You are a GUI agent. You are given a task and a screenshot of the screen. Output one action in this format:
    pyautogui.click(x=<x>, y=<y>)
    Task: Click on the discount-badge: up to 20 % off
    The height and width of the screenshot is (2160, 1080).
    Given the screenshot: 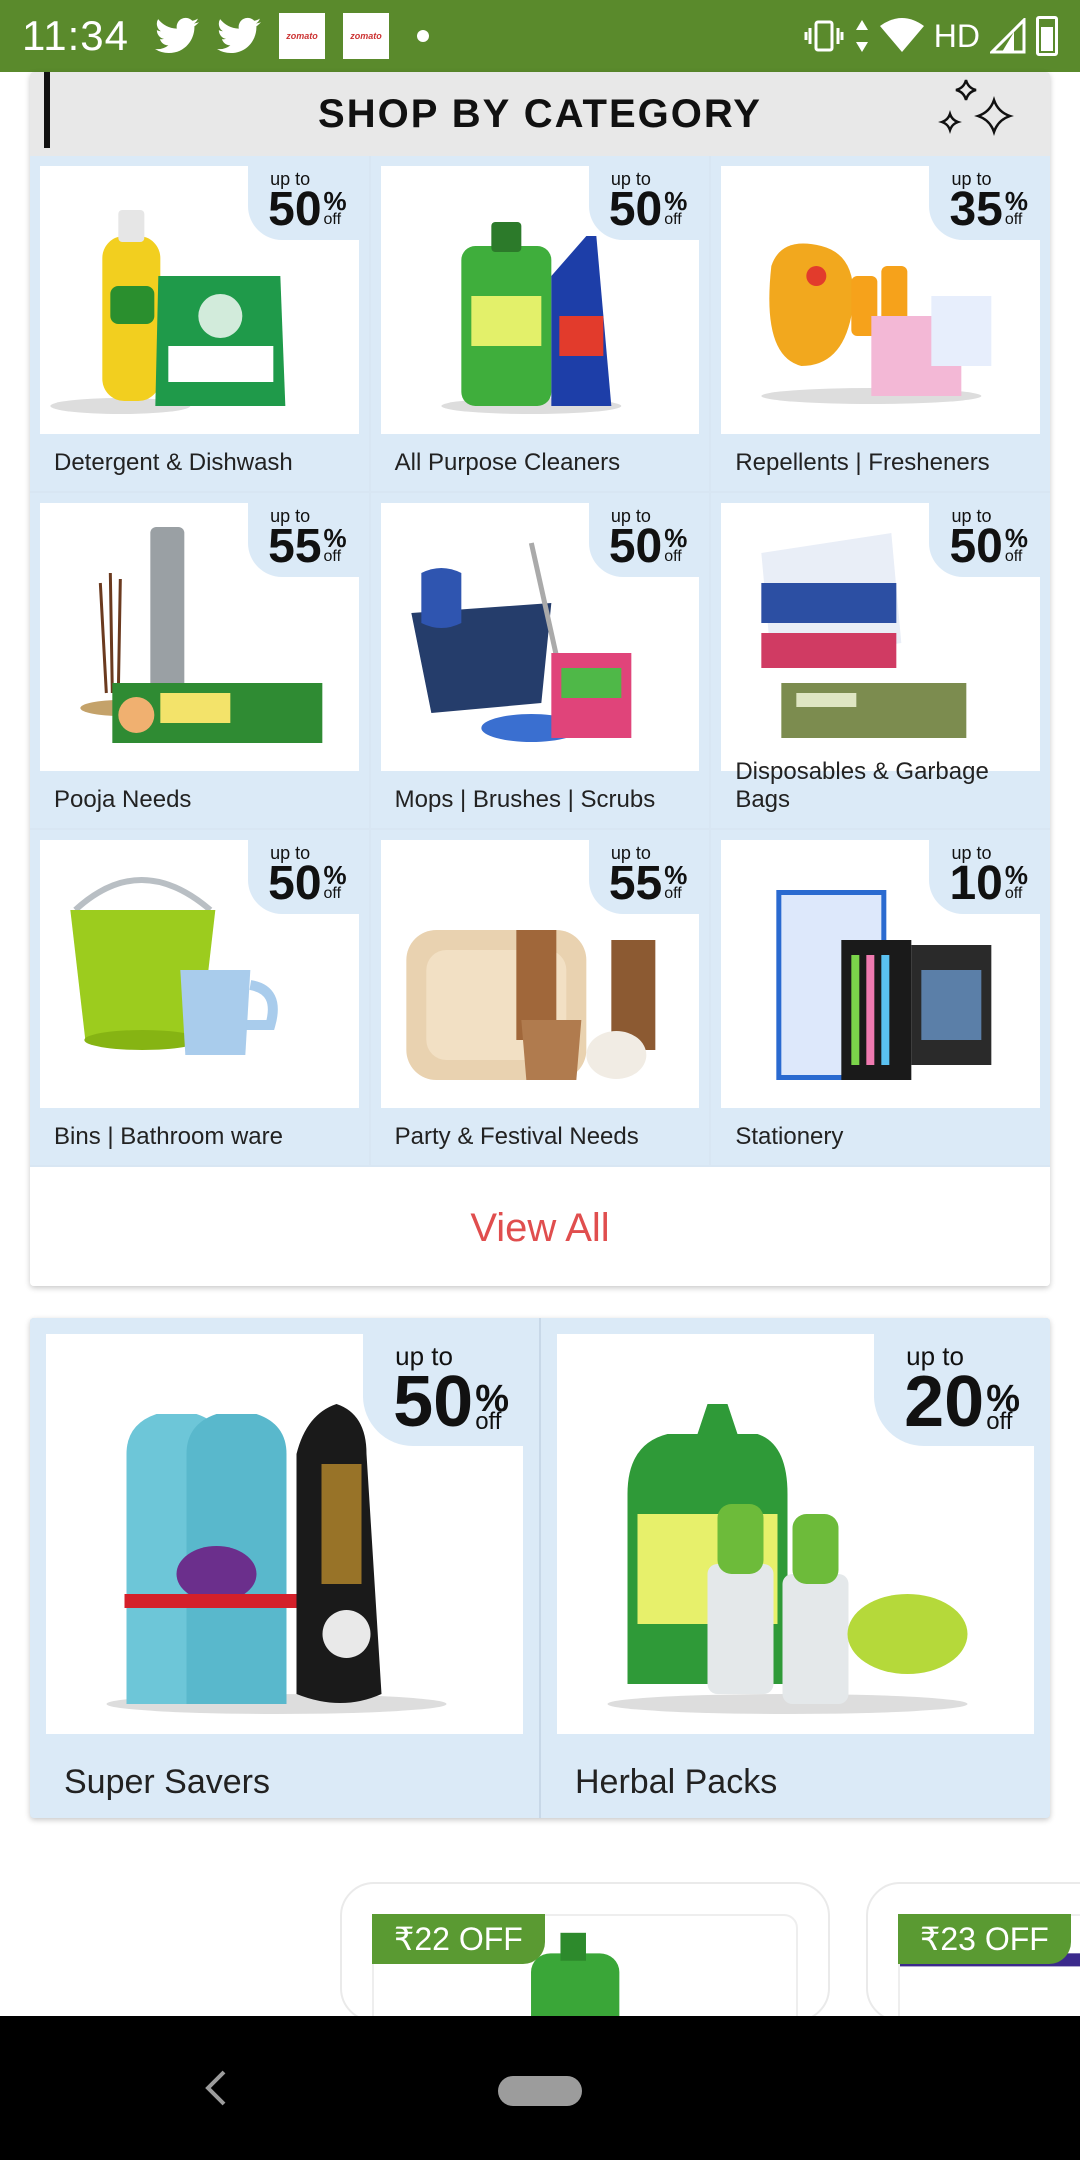 What is the action you would take?
    pyautogui.click(x=954, y=1390)
    